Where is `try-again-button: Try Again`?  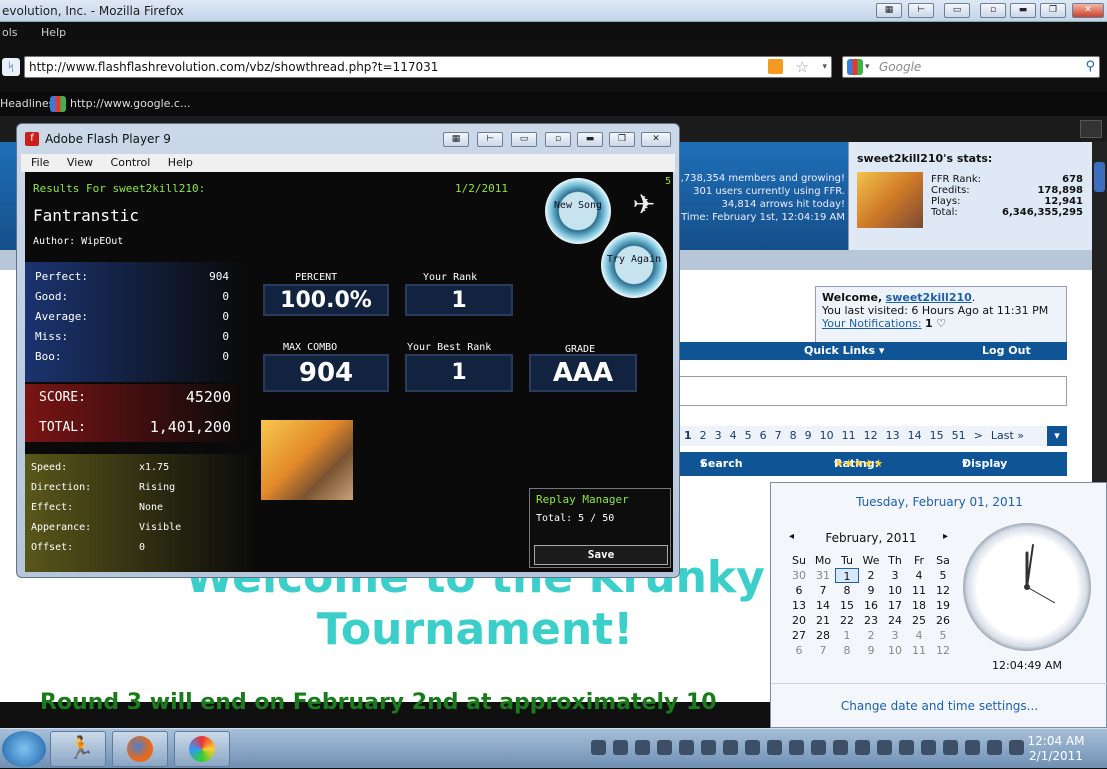 try-again-button: Try Again is located at coordinates (634, 265).